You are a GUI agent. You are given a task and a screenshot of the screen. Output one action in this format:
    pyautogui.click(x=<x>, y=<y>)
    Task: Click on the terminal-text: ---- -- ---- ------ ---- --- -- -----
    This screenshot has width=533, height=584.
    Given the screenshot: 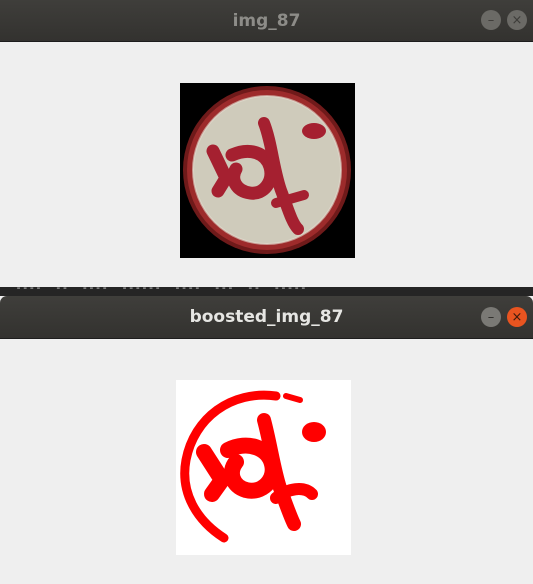 What is the action you would take?
    pyautogui.click(x=154, y=290)
    